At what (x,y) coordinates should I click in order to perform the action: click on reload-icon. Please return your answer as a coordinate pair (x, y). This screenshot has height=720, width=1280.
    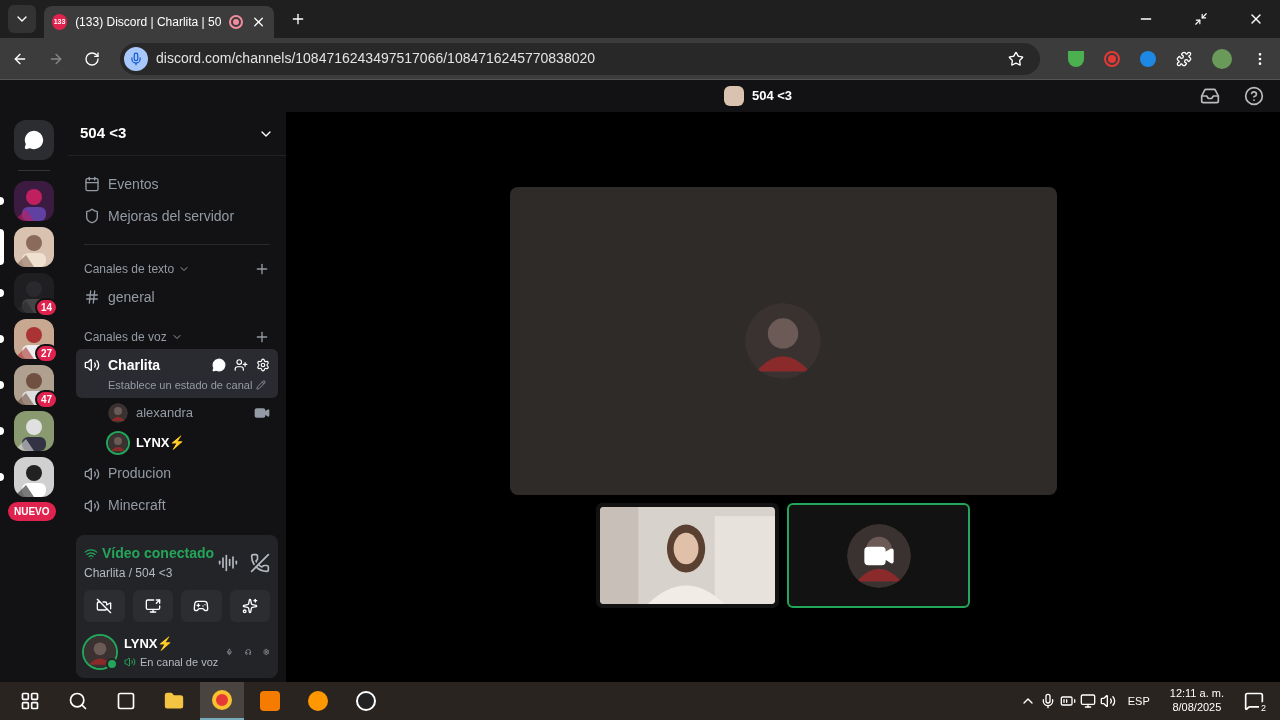
    Looking at the image, I should click on (92, 58).